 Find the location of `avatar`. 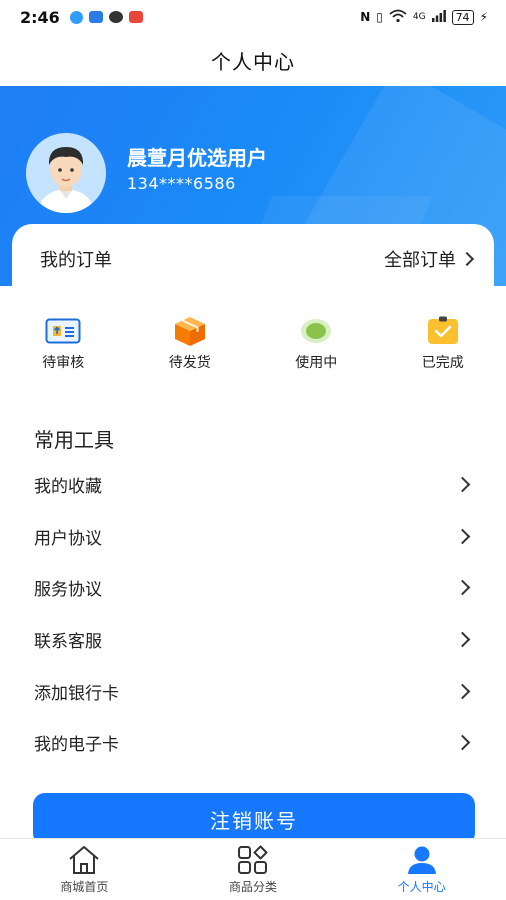

avatar is located at coordinates (66, 173).